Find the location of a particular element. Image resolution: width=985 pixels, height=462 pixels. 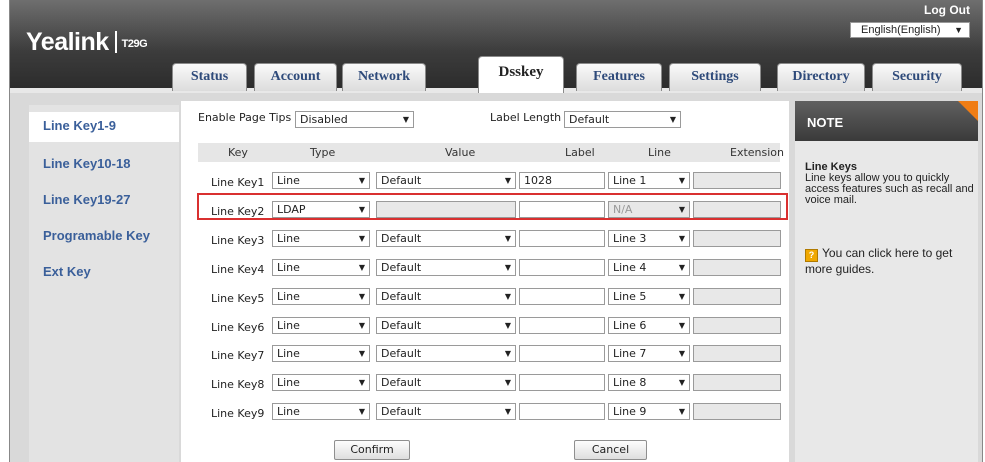

table-row: Line Key1 Line ▼ Default ▼ 1028 Line 1 ▼ is located at coordinates (485, 183).